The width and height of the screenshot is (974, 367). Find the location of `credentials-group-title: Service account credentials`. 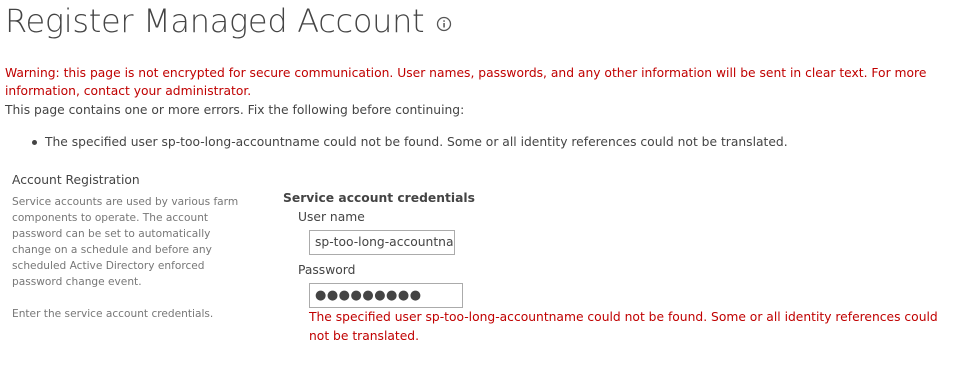

credentials-group-title: Service account credentials is located at coordinates (379, 198).